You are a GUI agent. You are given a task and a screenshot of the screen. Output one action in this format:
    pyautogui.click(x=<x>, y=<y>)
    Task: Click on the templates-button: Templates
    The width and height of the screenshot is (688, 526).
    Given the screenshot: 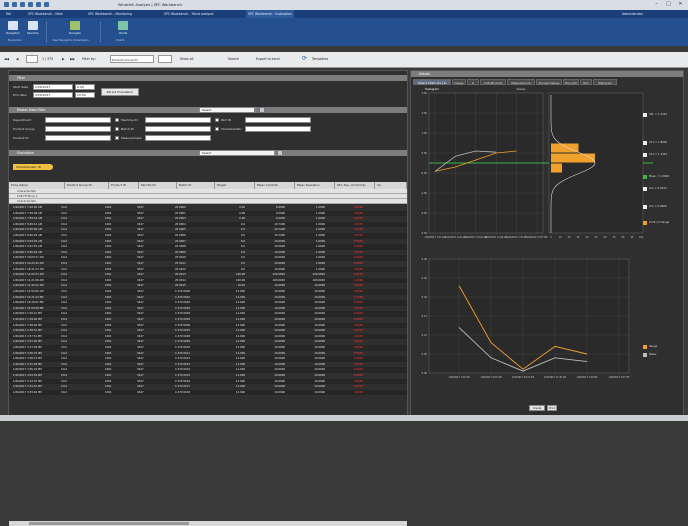 What is the action you would take?
    pyautogui.click(x=320, y=59)
    